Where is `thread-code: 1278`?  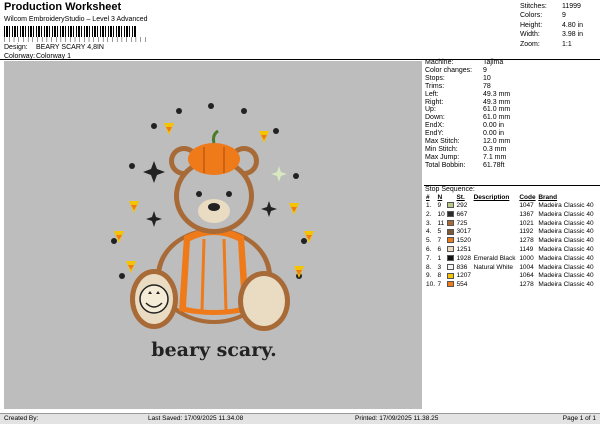
thread-code: 1278 is located at coordinates (526, 241).